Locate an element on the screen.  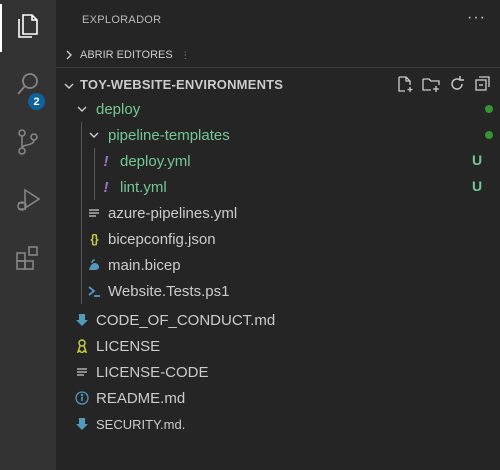
tree-item-label: LICENSE is located at coordinates (128, 346).